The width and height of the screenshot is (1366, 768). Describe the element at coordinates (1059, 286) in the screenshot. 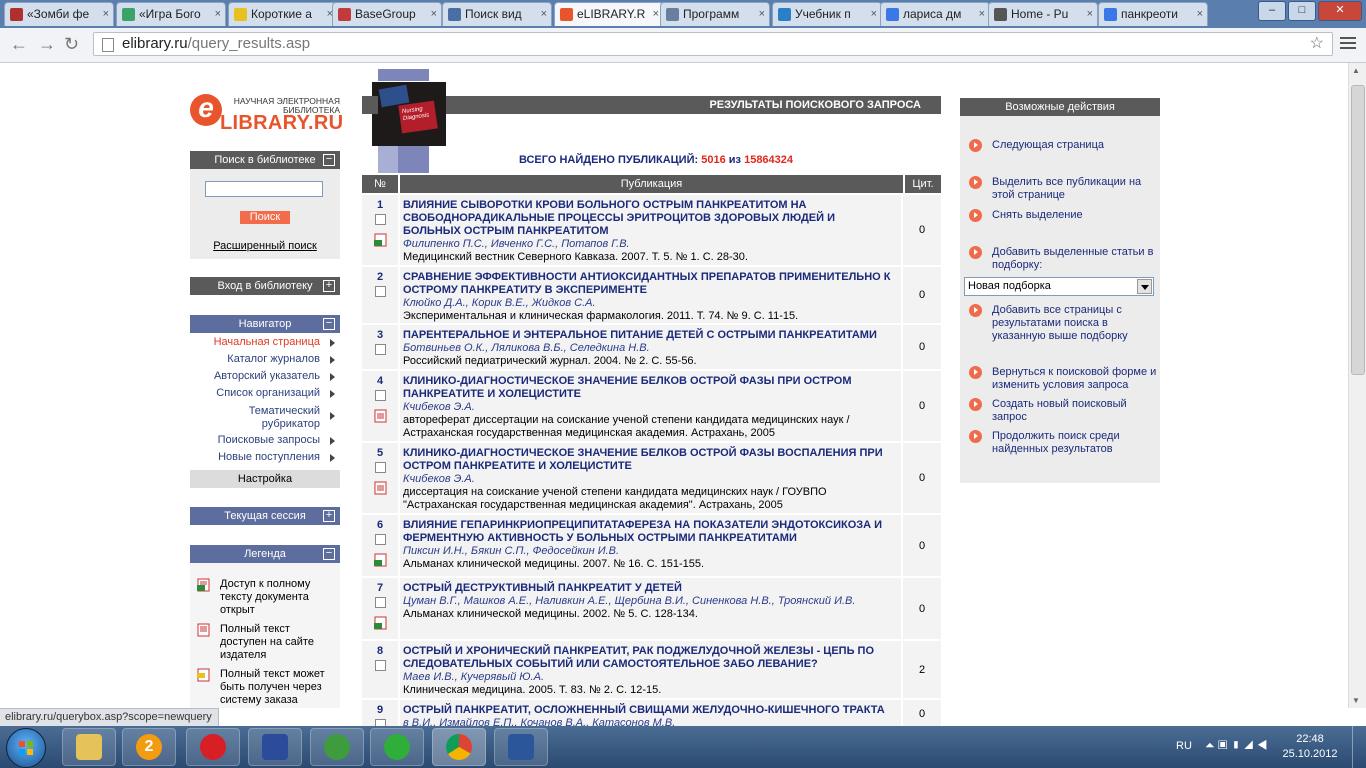

I see `collection-select: Новая подборка` at that location.